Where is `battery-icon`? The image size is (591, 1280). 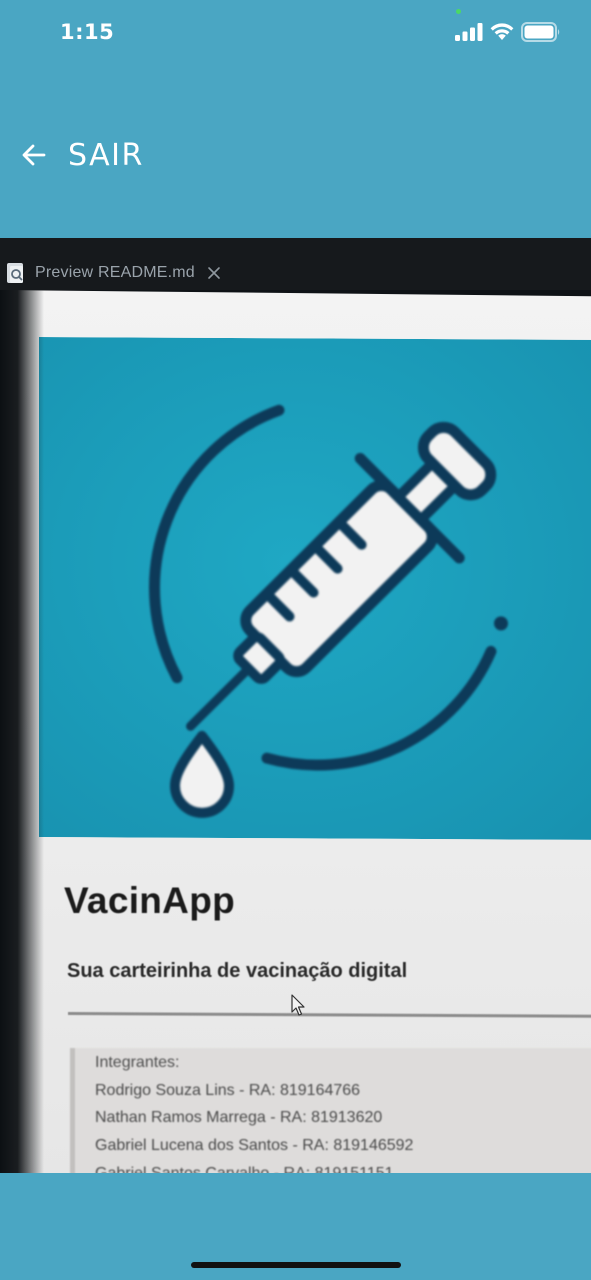 battery-icon is located at coordinates (540, 32).